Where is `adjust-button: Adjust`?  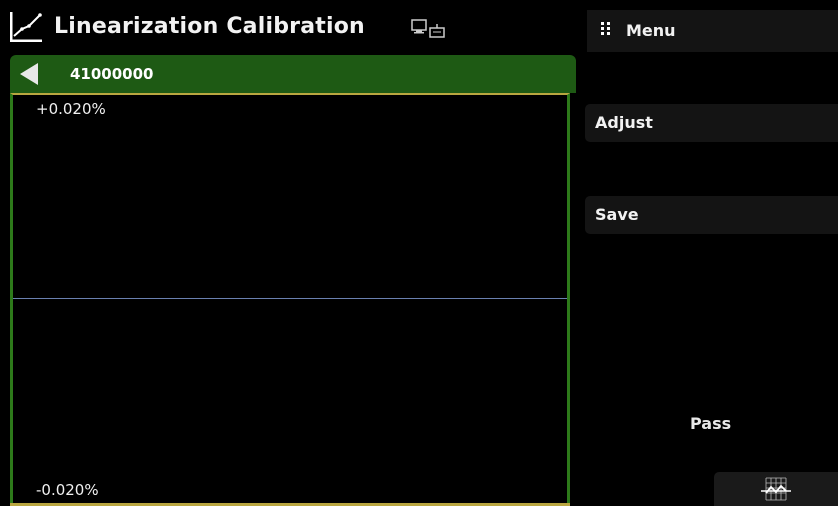 adjust-button: Adjust is located at coordinates (711, 123).